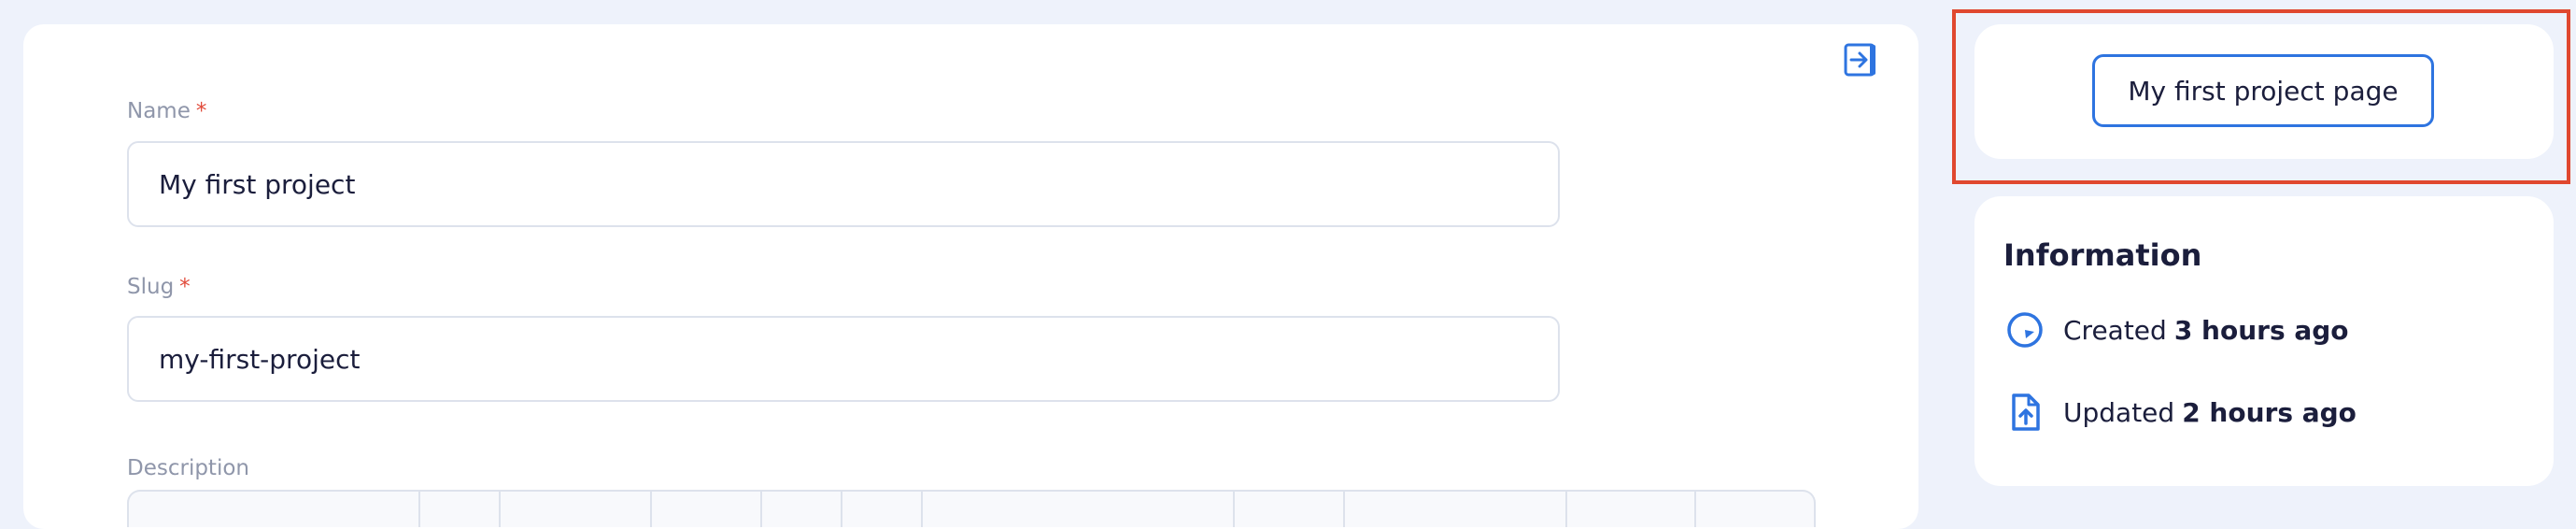 The width and height of the screenshot is (2576, 529). I want to click on created-value: 3 hours ago, so click(2261, 330).